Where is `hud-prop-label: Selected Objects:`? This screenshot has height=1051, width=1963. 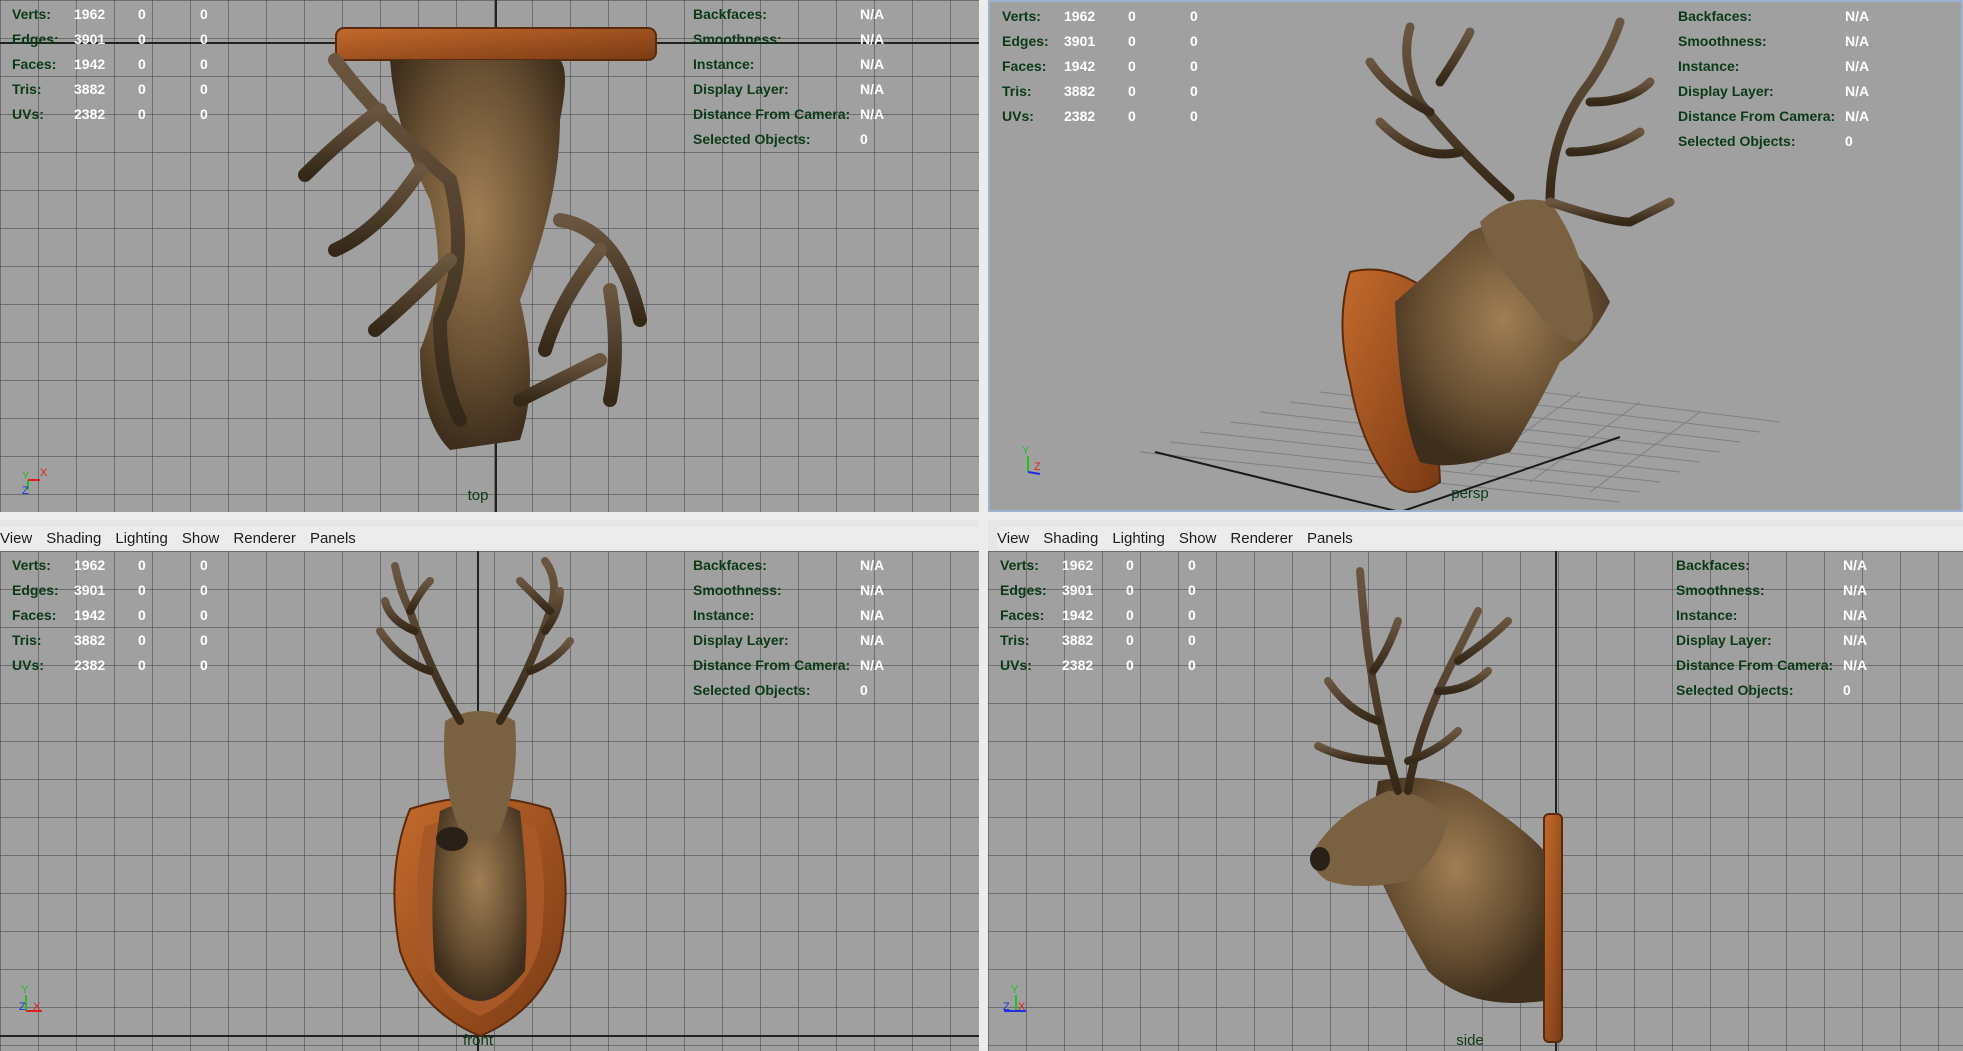
hud-prop-label: Selected Objects: is located at coordinates (752, 690).